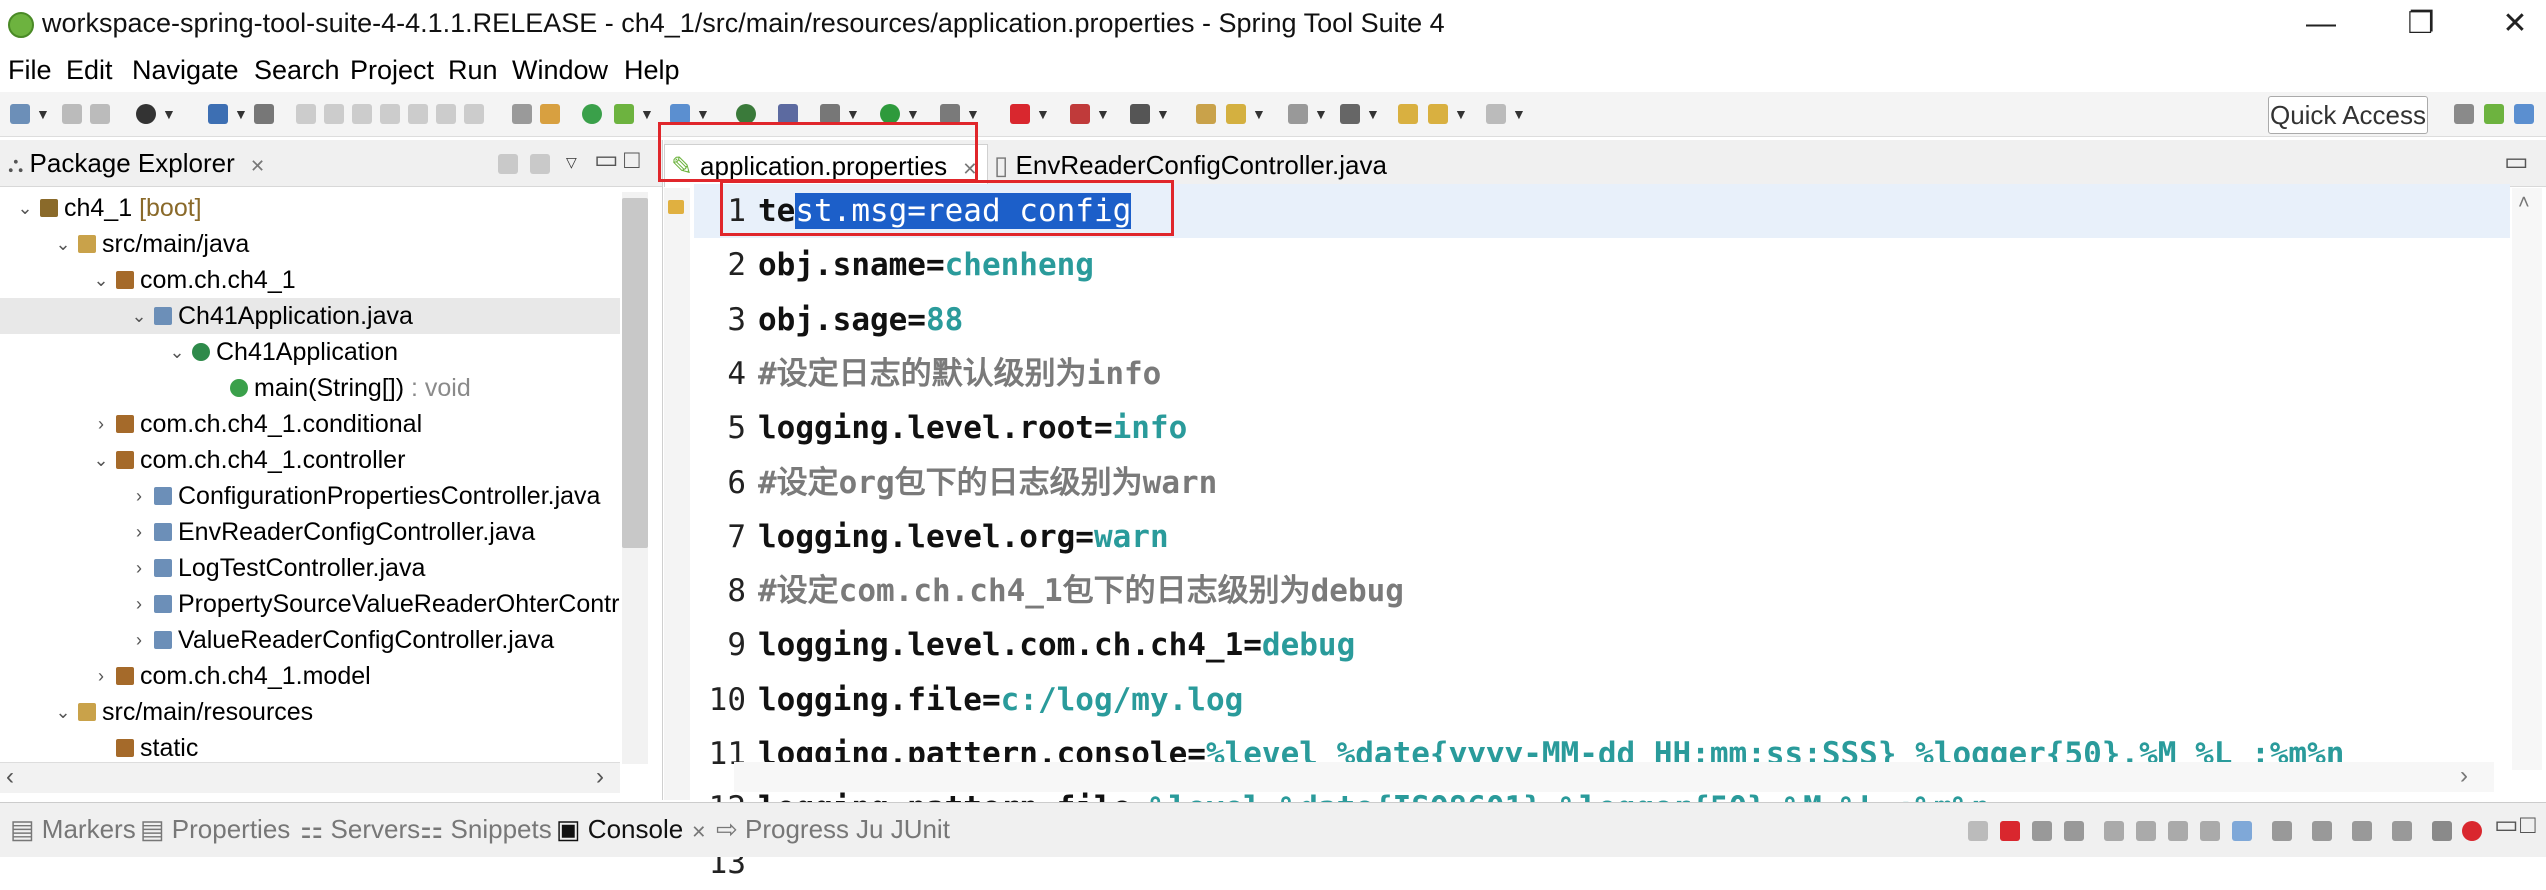 This screenshot has height=890, width=2546. What do you see at coordinates (2524, 203) in the screenshot?
I see `scroll-up-icon: ˄` at bounding box center [2524, 203].